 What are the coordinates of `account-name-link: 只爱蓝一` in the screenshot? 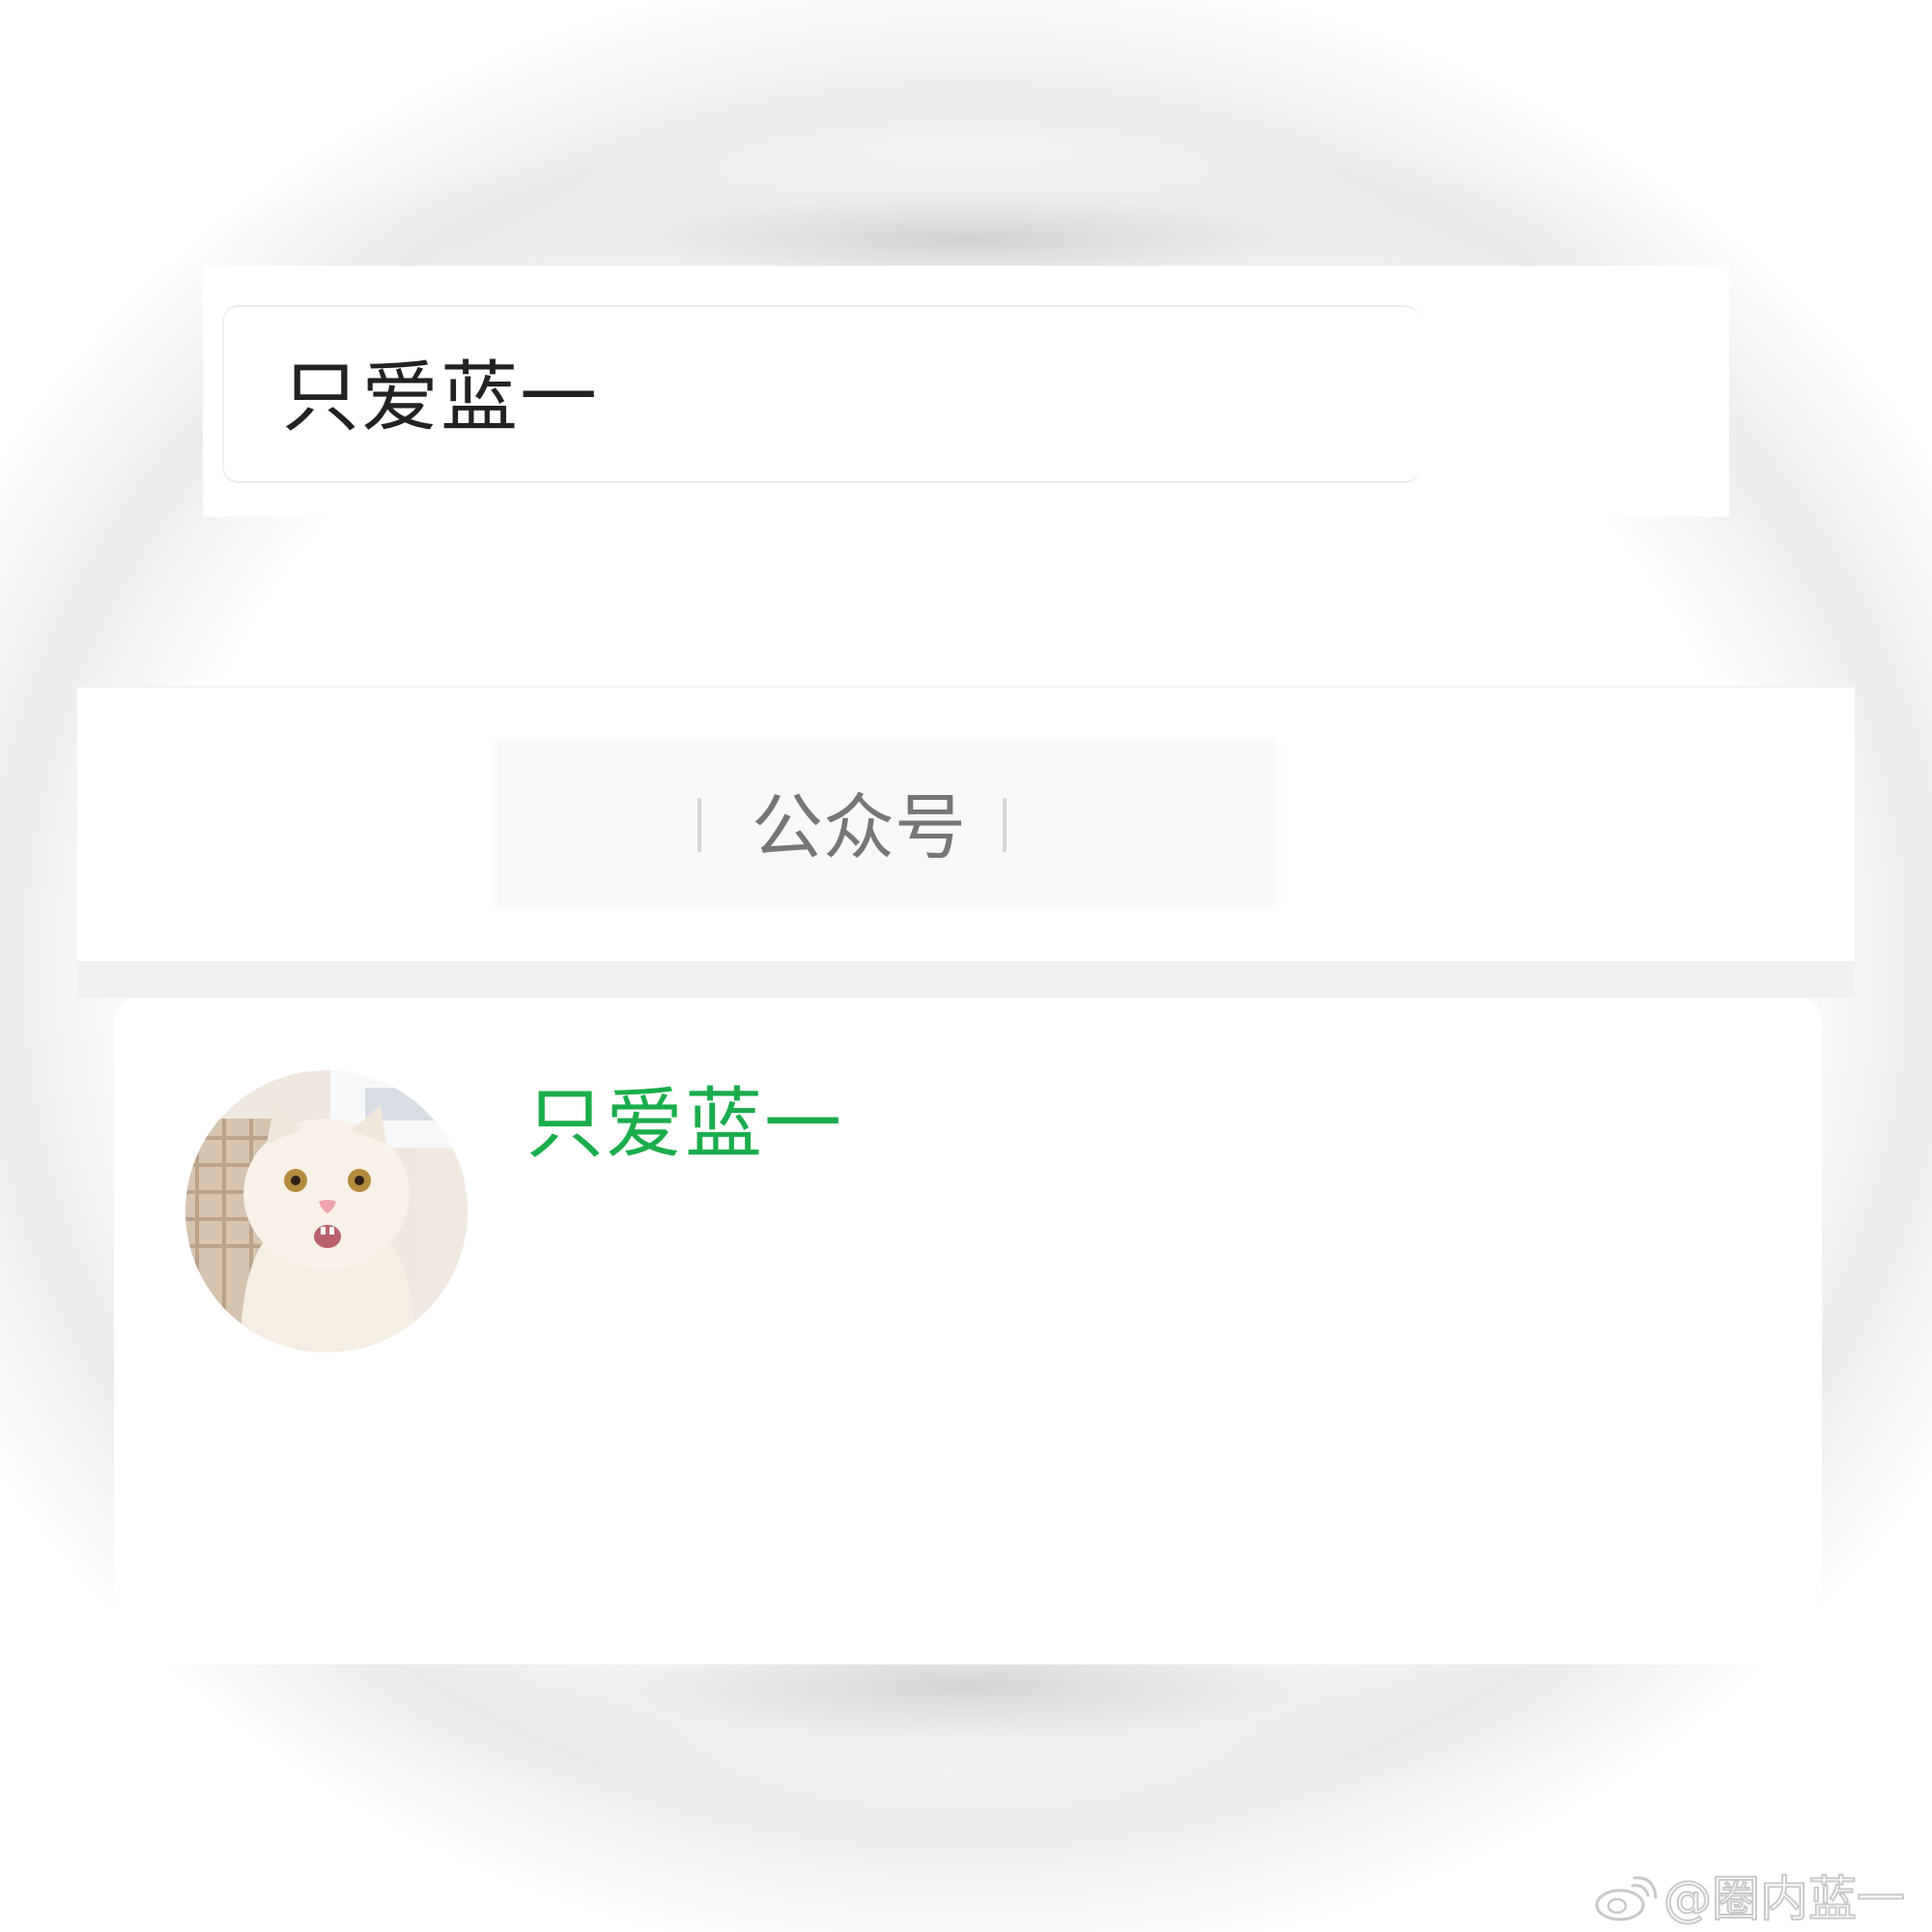 It's located at (684, 1124).